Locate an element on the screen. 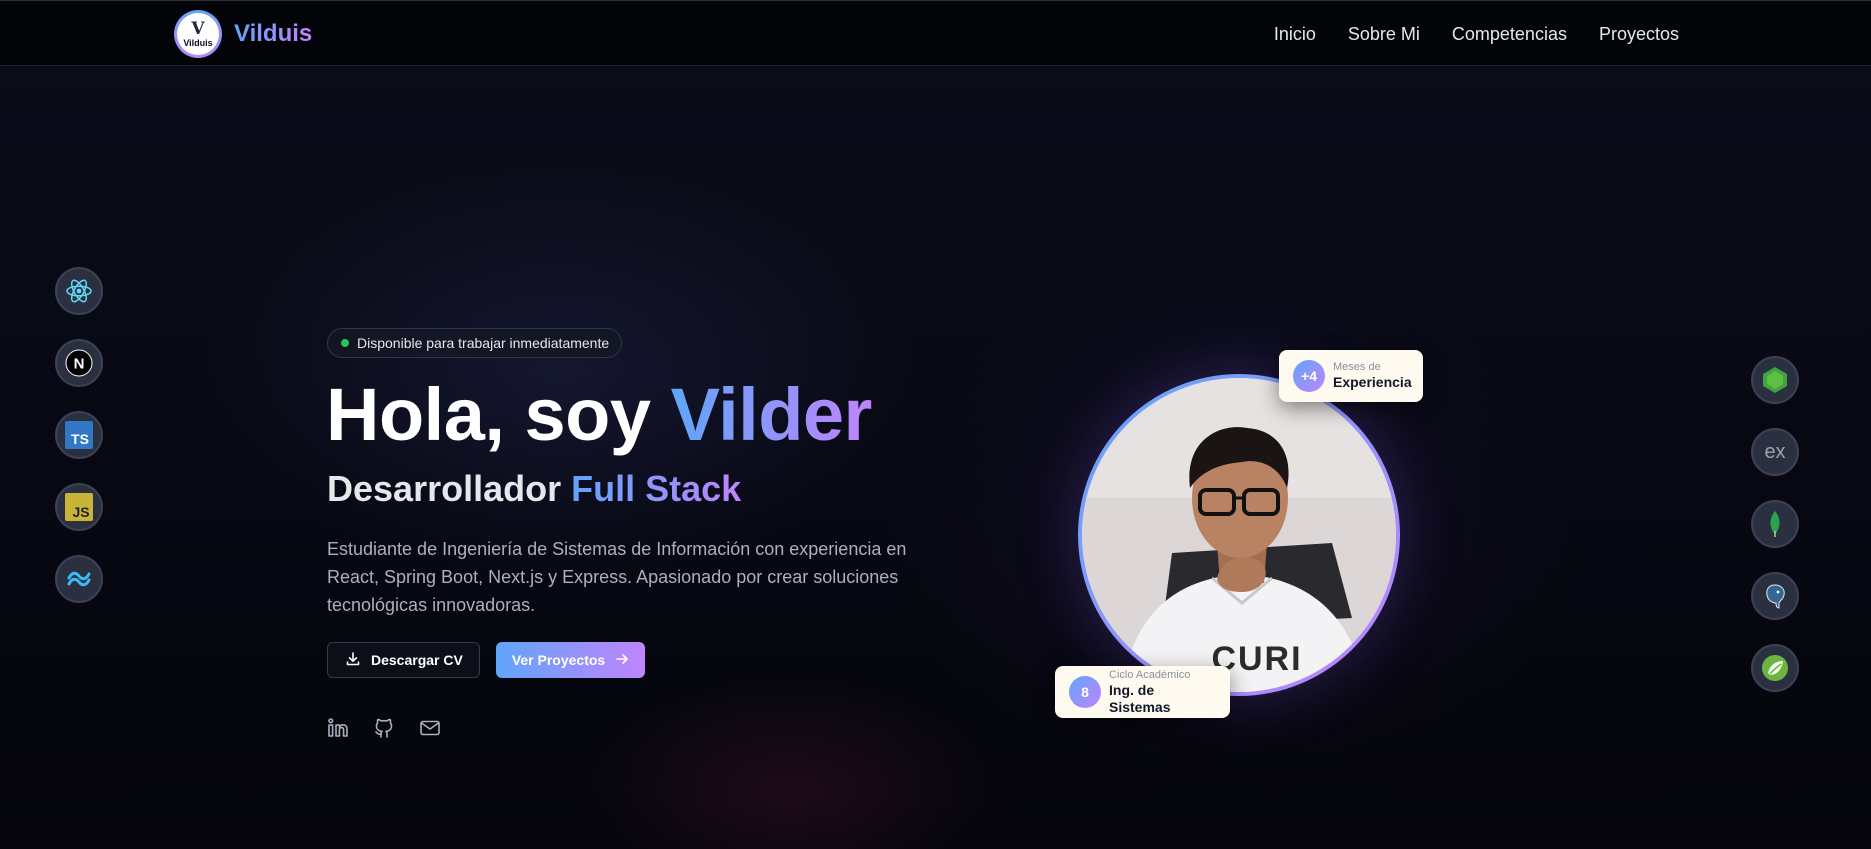 This screenshot has width=1871, height=849. hero-title-name: Vilder is located at coordinates (771, 414).